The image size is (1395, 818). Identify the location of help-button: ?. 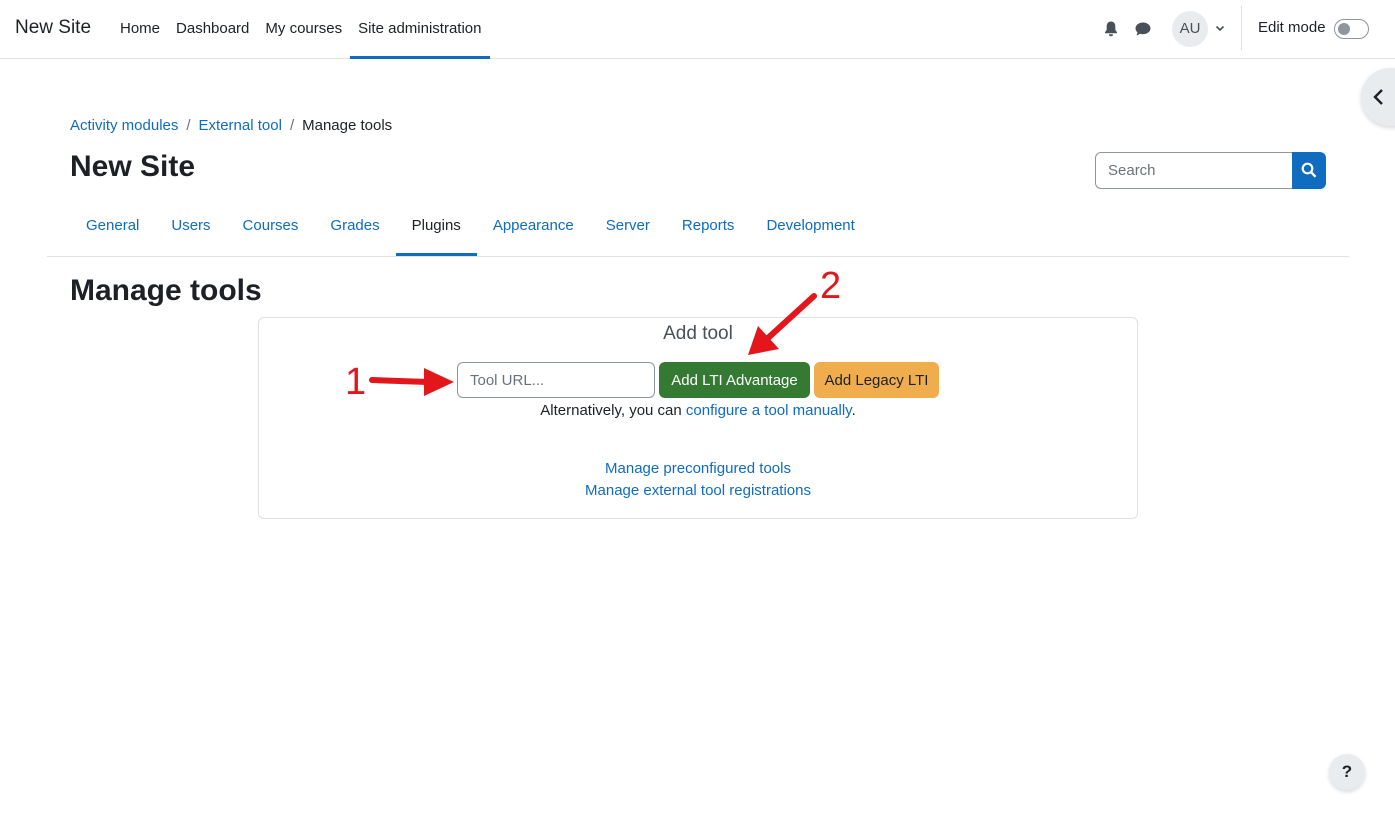
(1347, 772).